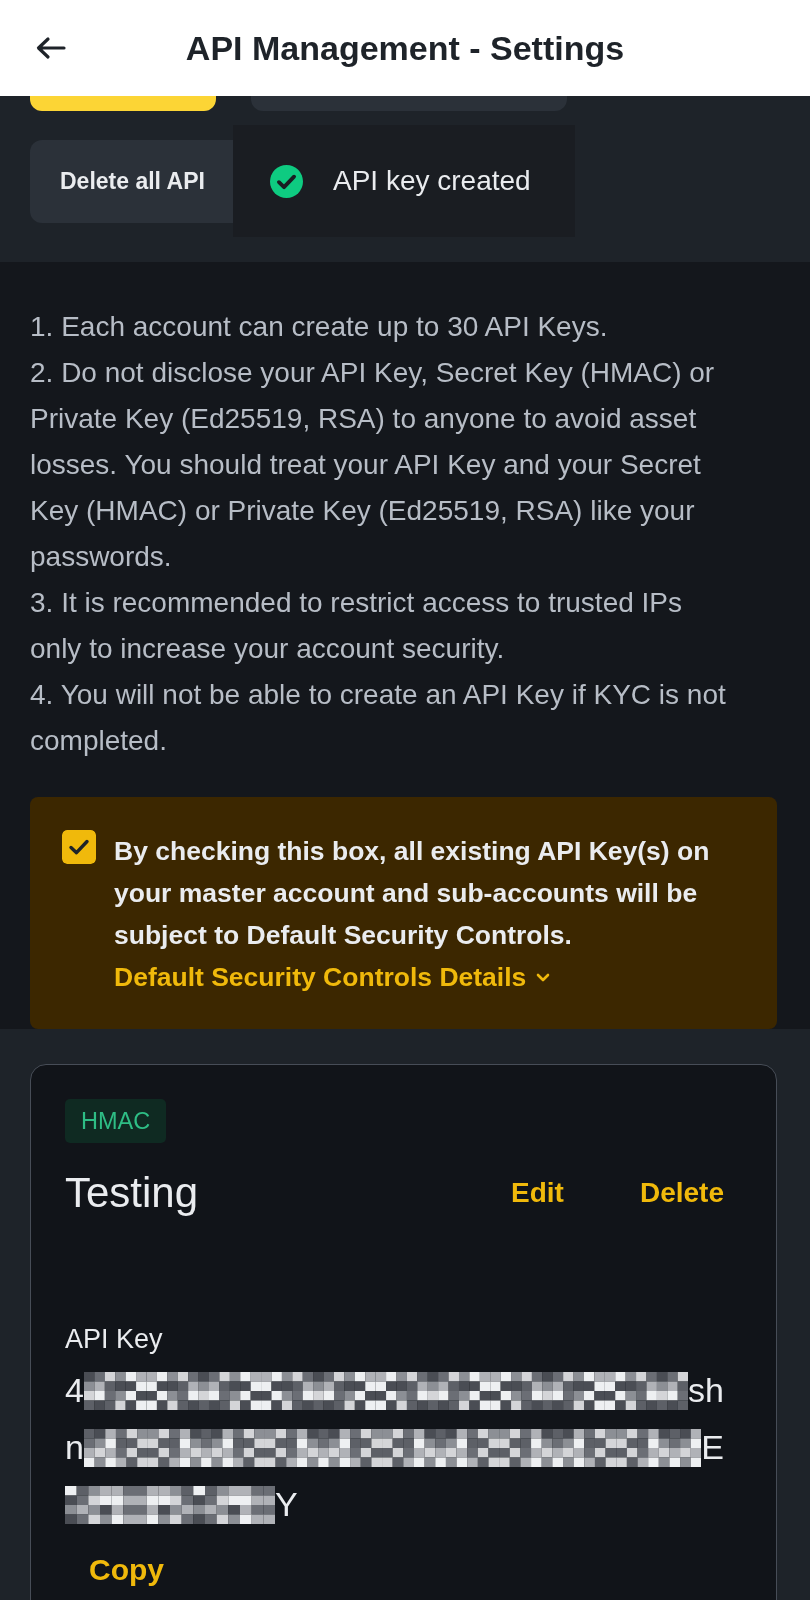 Image resolution: width=810 pixels, height=1600 pixels. What do you see at coordinates (131, 181) in the screenshot?
I see `delete-all-button: Delete all API` at bounding box center [131, 181].